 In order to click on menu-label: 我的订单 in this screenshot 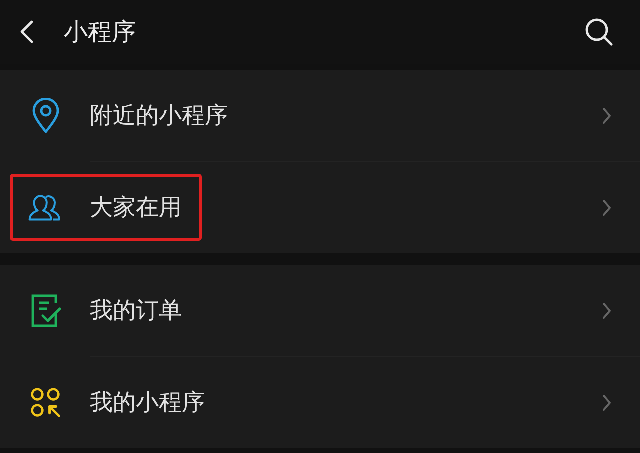, I will do `click(136, 311)`.